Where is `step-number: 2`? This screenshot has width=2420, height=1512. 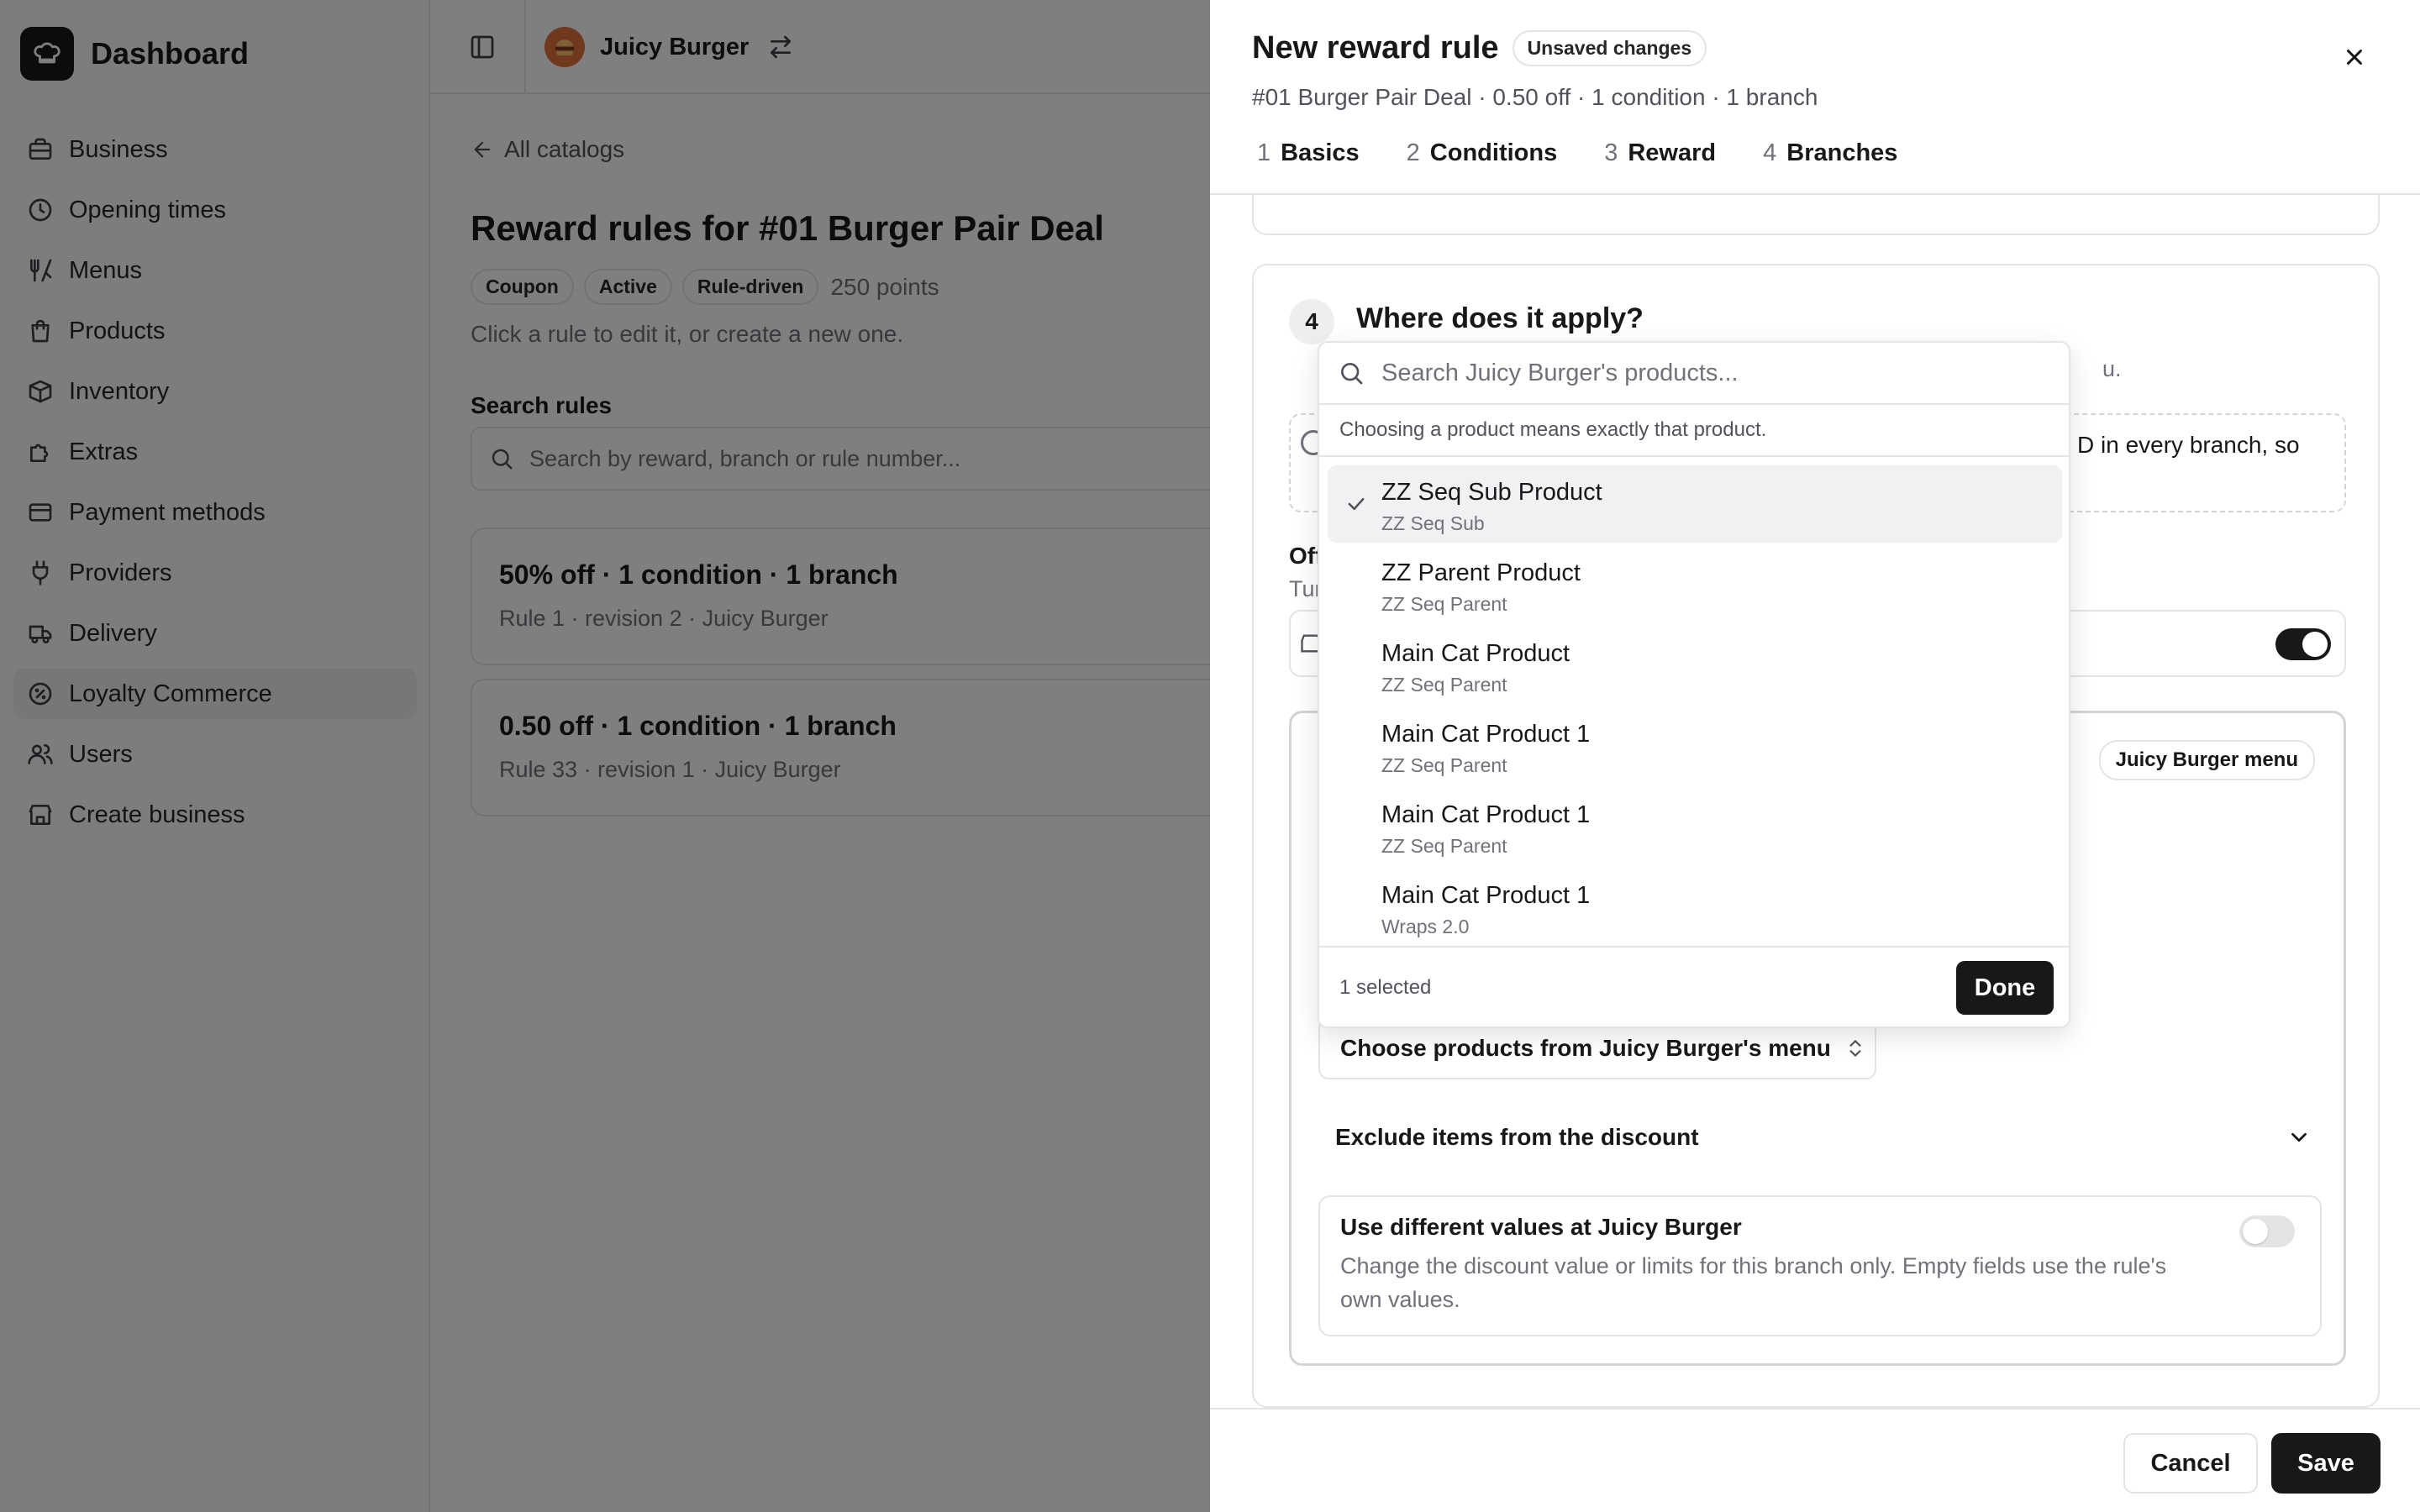 step-number: 2 is located at coordinates (1413, 152).